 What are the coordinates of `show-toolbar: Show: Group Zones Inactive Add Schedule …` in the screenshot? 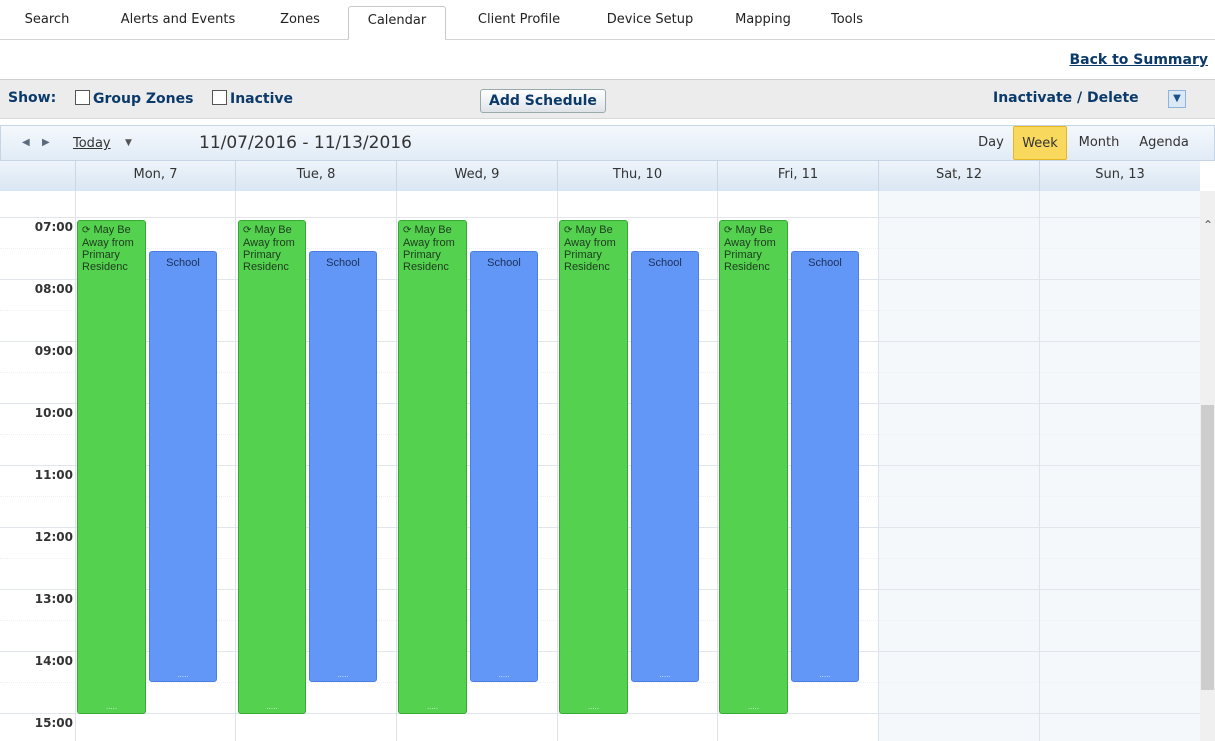 It's located at (607, 99).